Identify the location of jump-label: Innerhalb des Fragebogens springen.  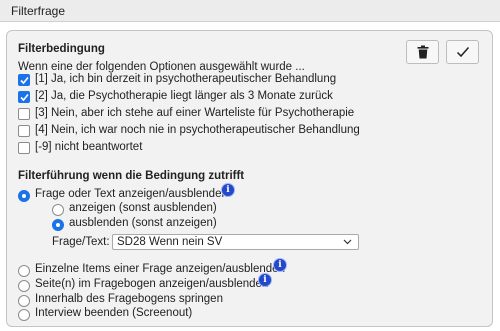
(129, 299).